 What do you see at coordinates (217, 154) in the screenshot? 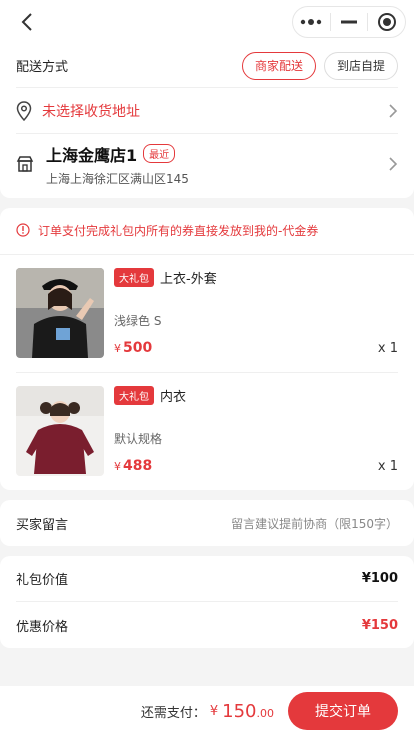
I see `store-name-line: 上海金鹰店1 最近` at bounding box center [217, 154].